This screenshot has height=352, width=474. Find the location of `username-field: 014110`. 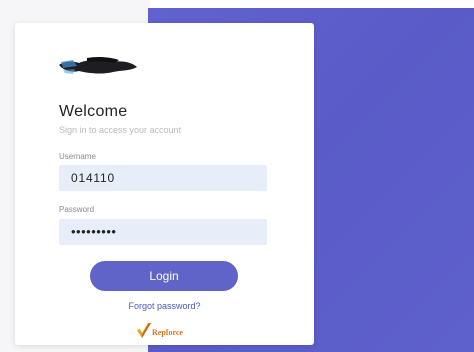

username-field: 014110 is located at coordinates (163, 178).